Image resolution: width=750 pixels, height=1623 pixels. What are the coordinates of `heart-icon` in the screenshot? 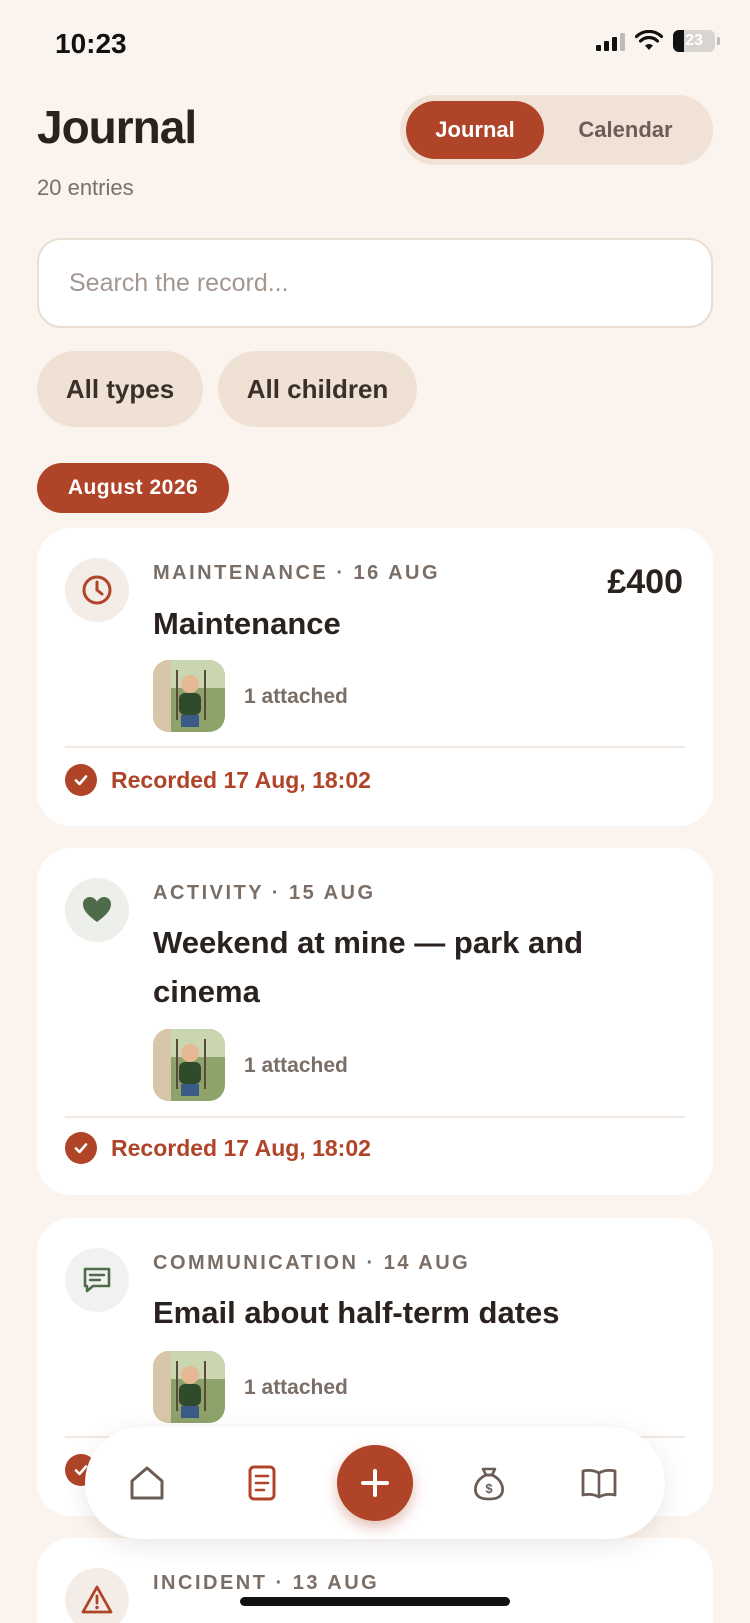 It's located at (97, 910).